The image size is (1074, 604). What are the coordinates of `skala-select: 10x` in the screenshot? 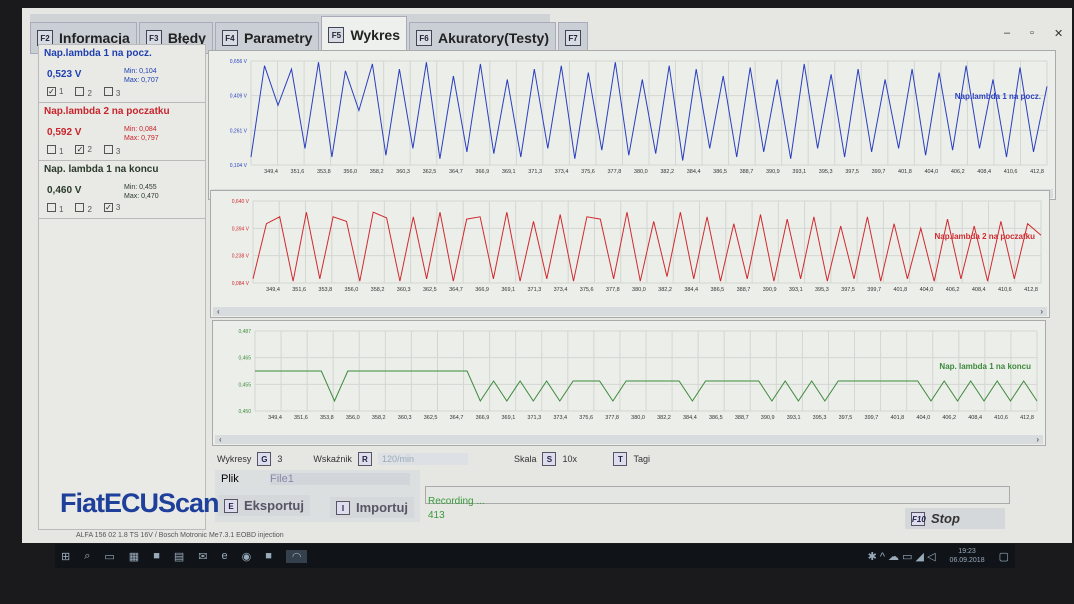 It's located at (584, 459).